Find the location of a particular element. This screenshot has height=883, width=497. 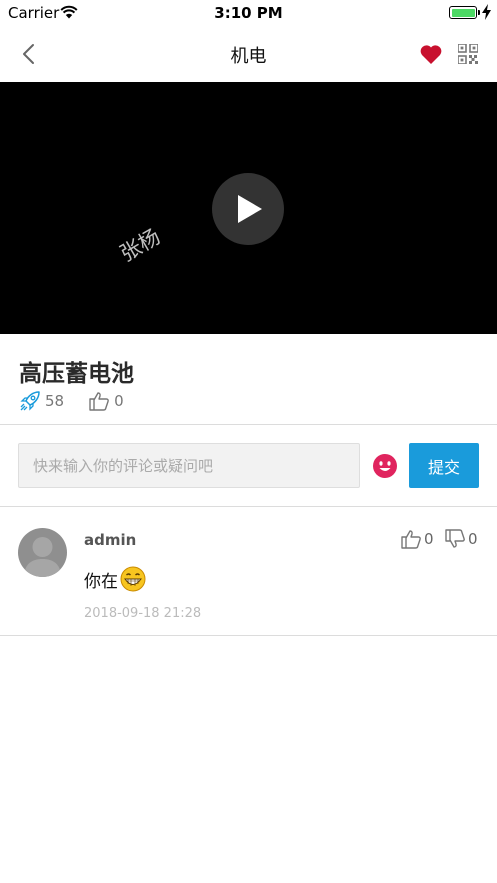

rocket-icon is located at coordinates (30, 401).